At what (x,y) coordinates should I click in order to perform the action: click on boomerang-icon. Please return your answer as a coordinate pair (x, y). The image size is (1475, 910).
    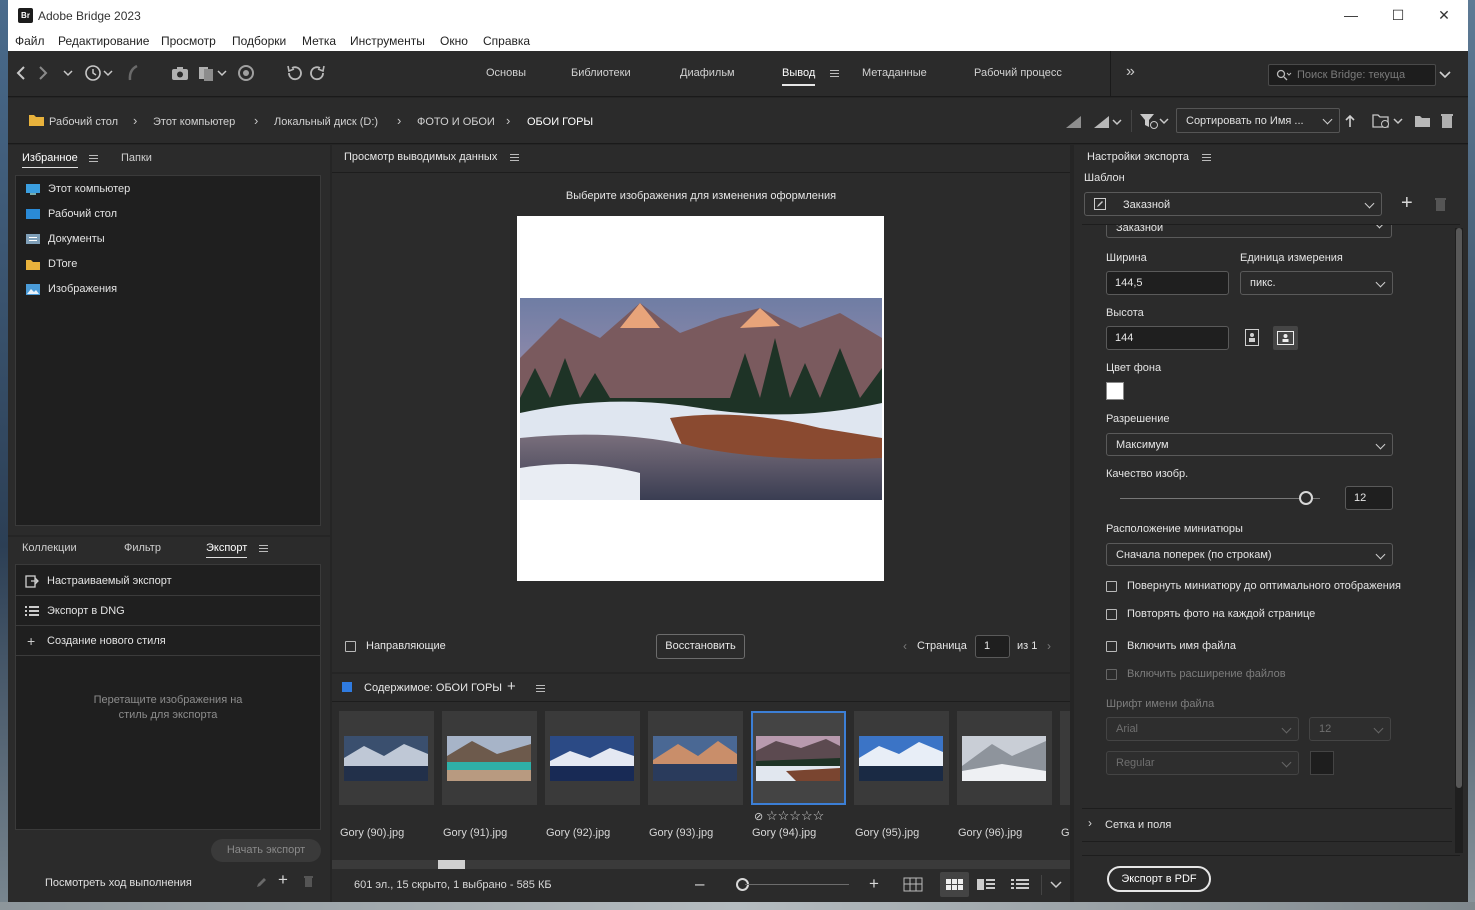
    Looking at the image, I should click on (133, 73).